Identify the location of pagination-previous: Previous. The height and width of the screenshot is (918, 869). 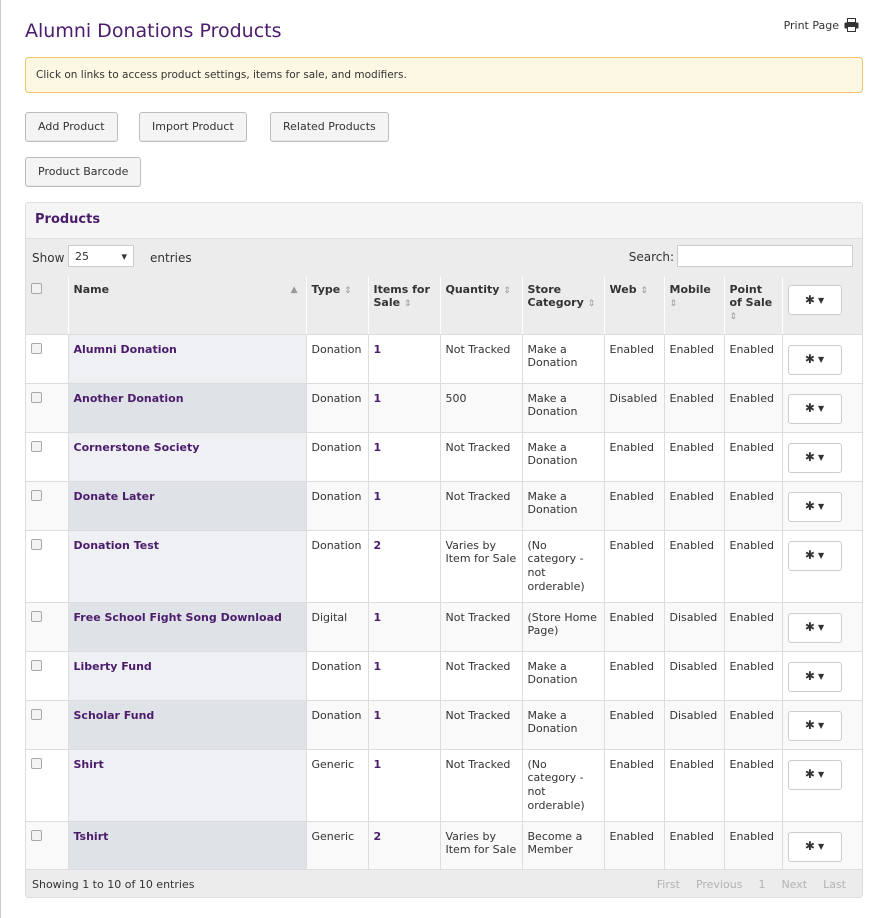
(719, 884).